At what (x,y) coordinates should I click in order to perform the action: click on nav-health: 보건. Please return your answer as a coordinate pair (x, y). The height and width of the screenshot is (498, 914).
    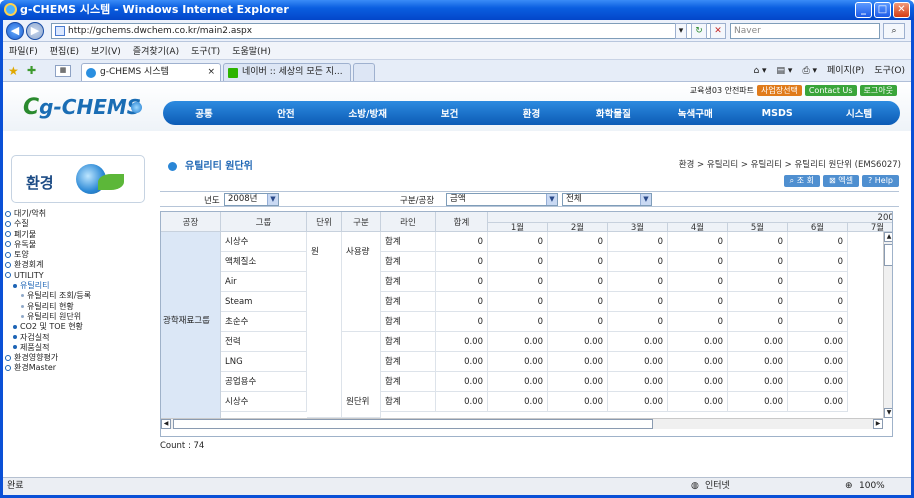
    Looking at the image, I should click on (450, 113).